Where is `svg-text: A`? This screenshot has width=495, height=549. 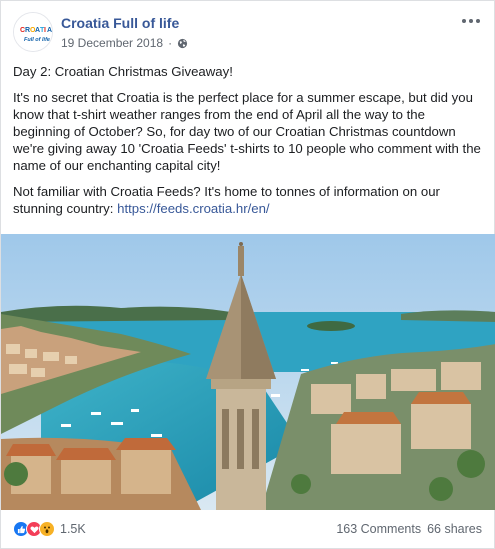 svg-text: A is located at coordinates (49, 30).